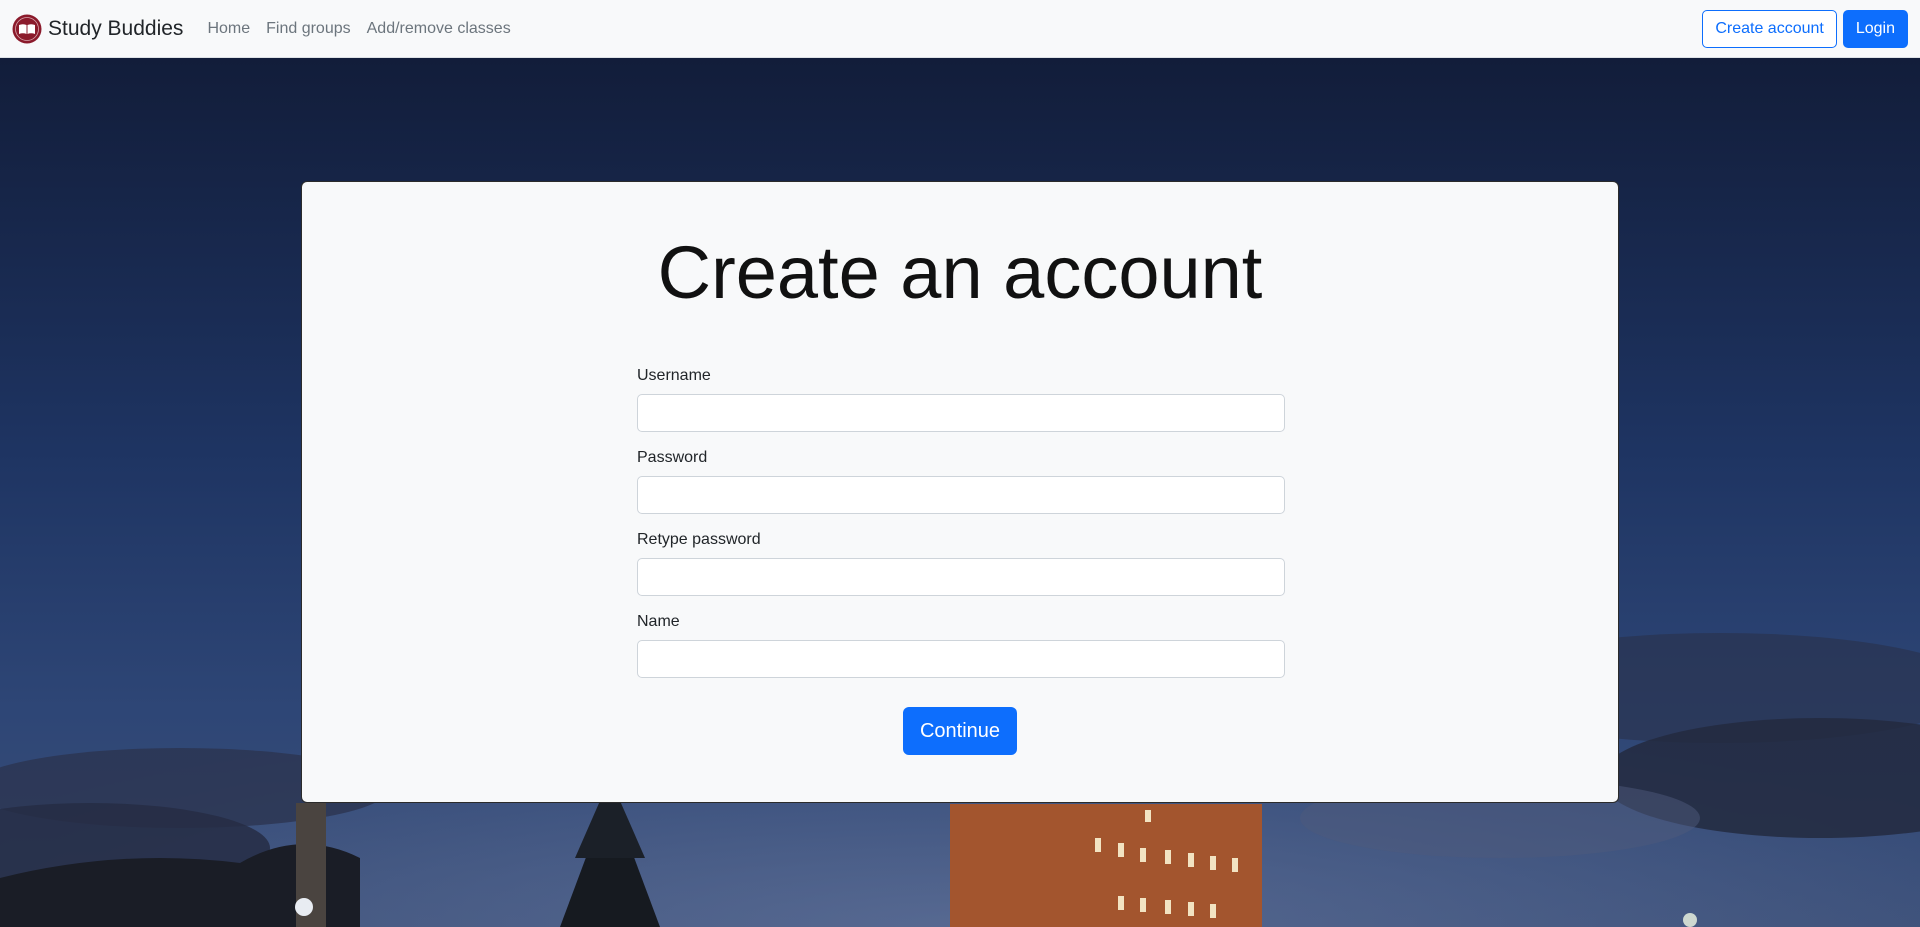 Image resolution: width=1920 pixels, height=927 pixels. I want to click on username-field-group: Username, so click(961, 399).